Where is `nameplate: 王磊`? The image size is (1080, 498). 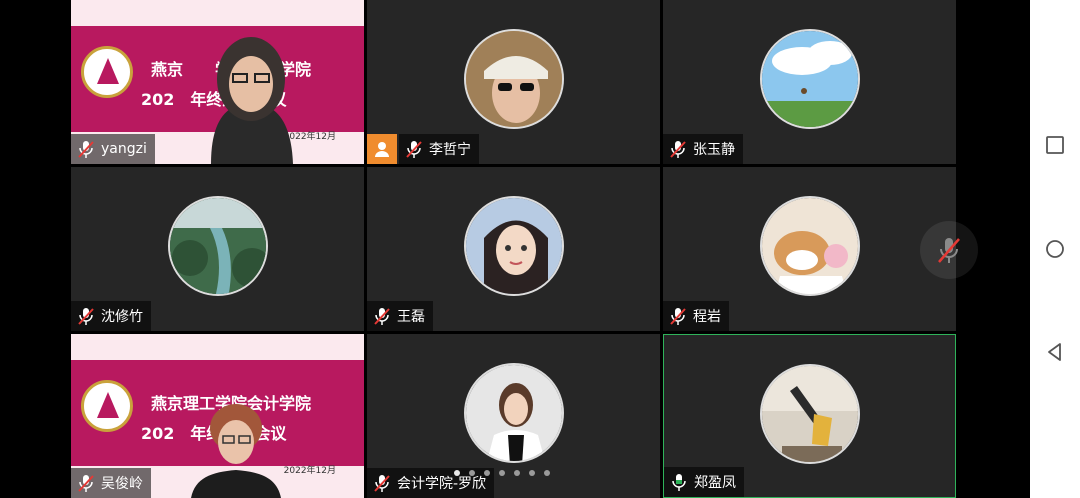
nameplate: 王磊 is located at coordinates (400, 316).